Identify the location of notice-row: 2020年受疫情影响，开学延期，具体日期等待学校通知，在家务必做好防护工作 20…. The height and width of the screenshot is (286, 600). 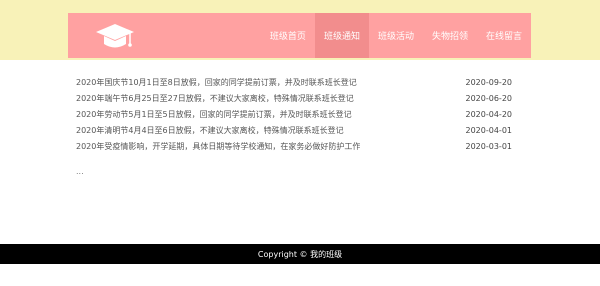
(294, 146).